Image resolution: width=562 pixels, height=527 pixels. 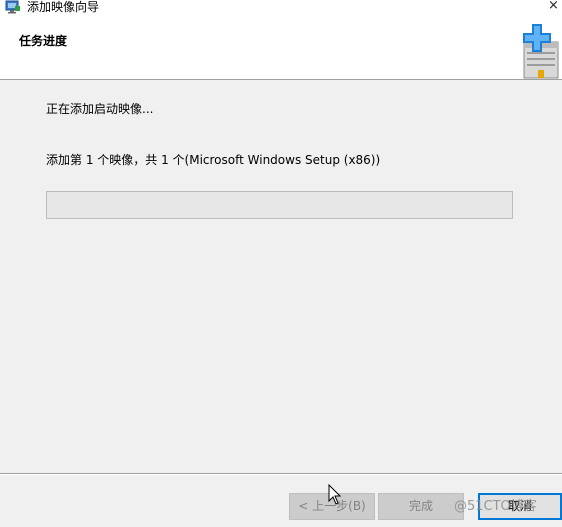 What do you see at coordinates (279, 205) in the screenshot?
I see `progress-bar` at bounding box center [279, 205].